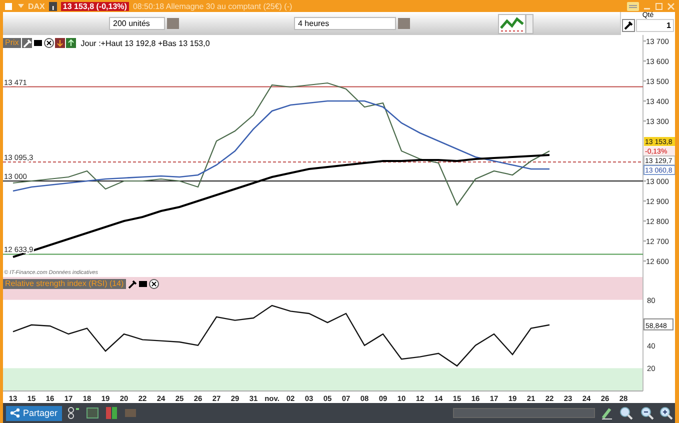 This screenshot has height=423, width=679. What do you see at coordinates (37, 43) in the screenshot?
I see `square-icon` at bounding box center [37, 43].